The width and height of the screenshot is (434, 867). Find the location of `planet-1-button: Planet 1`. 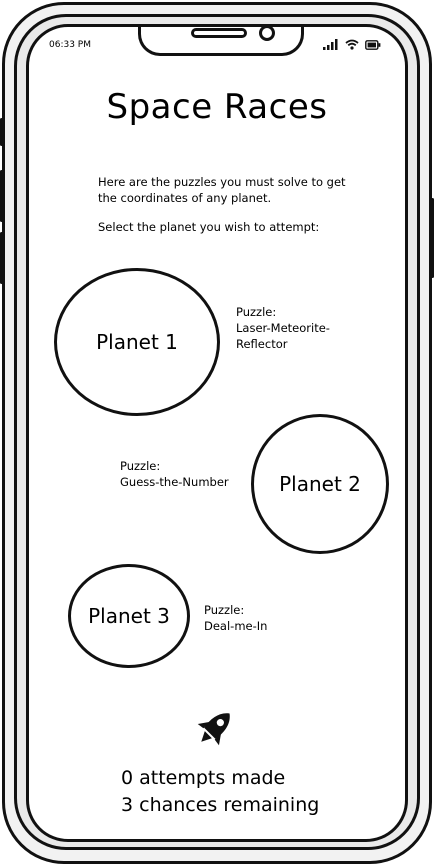

planet-1-button: Planet 1 is located at coordinates (137, 342).